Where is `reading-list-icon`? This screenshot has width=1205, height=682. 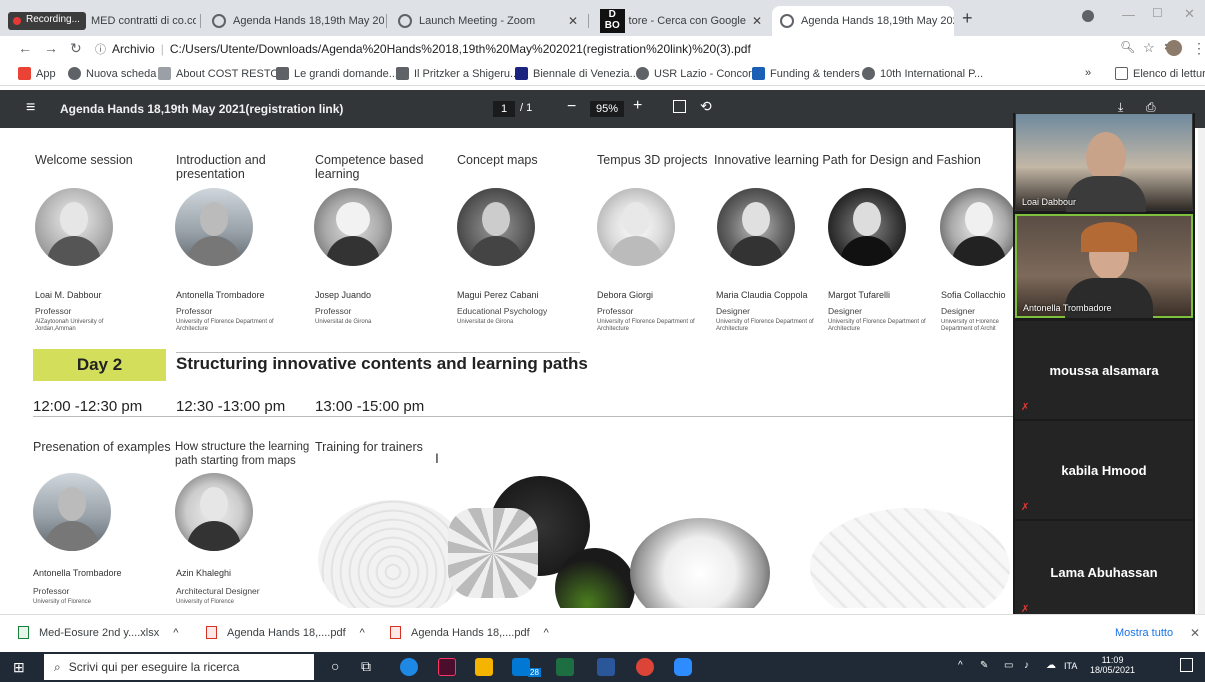
reading-list-icon is located at coordinates (1121, 73).